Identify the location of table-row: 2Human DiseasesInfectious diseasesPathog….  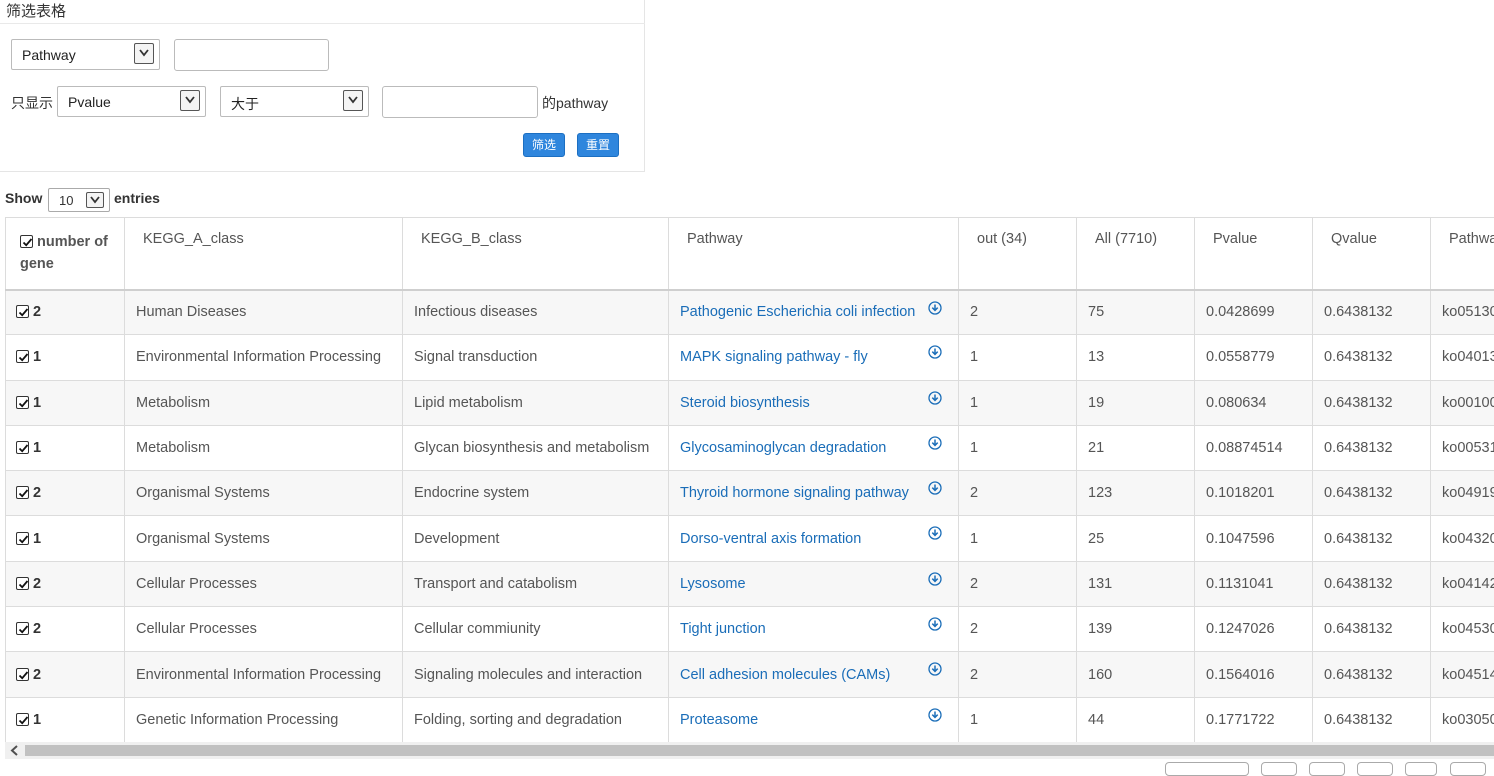
(750, 312).